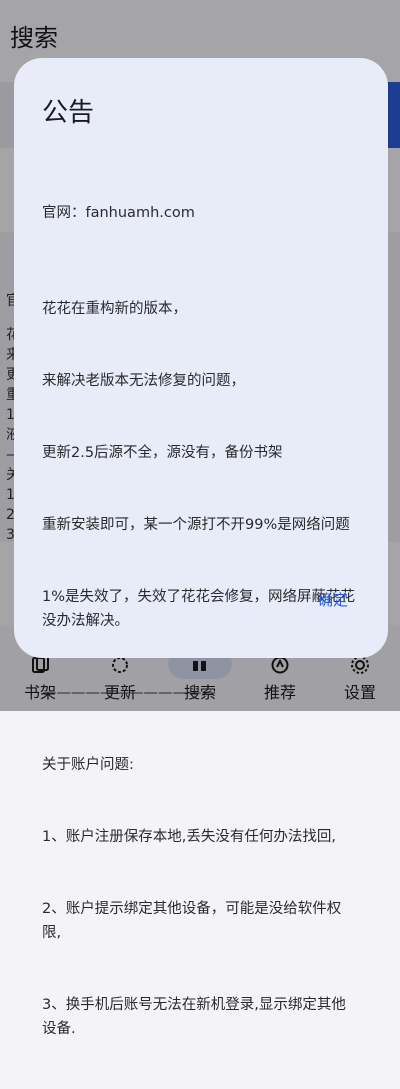  What do you see at coordinates (114, 309) in the screenshot?
I see `announcement-line: 花花在重构新的版本，` at bounding box center [114, 309].